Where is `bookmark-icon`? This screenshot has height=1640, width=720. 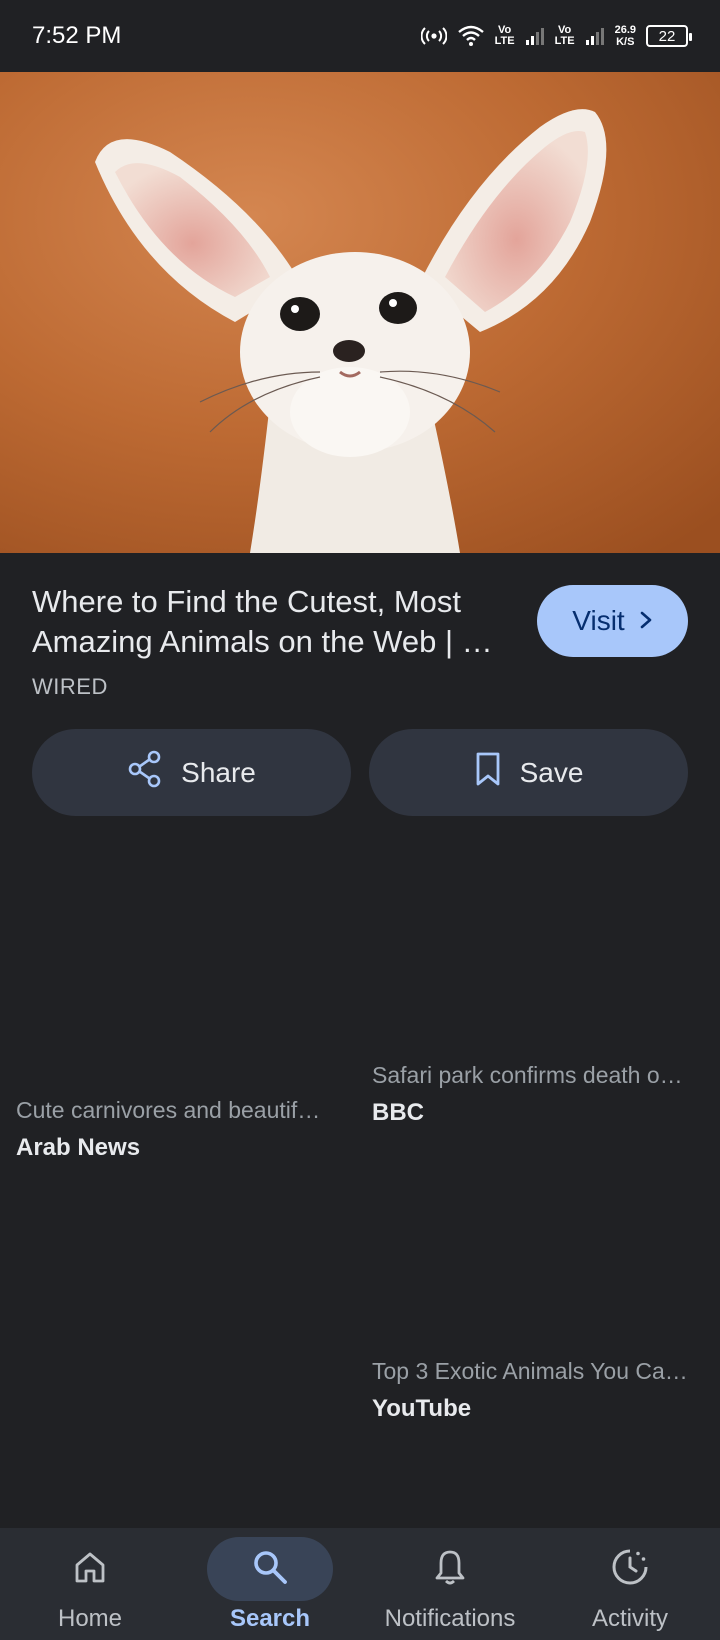
bookmark-icon is located at coordinates (488, 772).